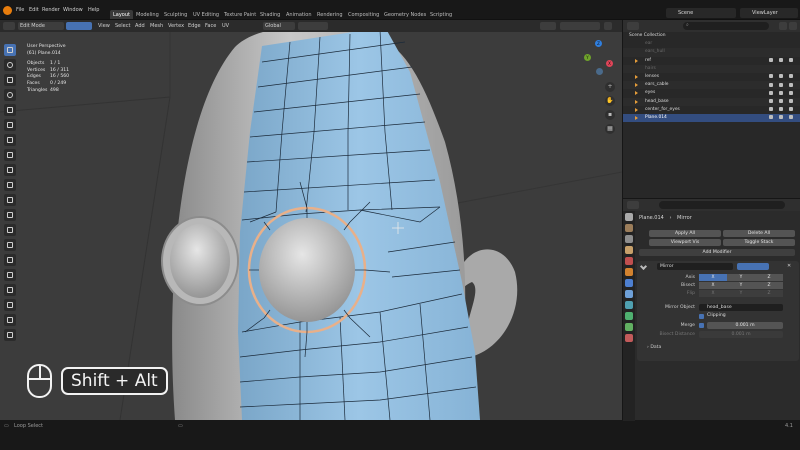 This screenshot has width=800, height=450. What do you see at coordinates (313, 26) in the screenshot?
I see `snap-buttons` at bounding box center [313, 26].